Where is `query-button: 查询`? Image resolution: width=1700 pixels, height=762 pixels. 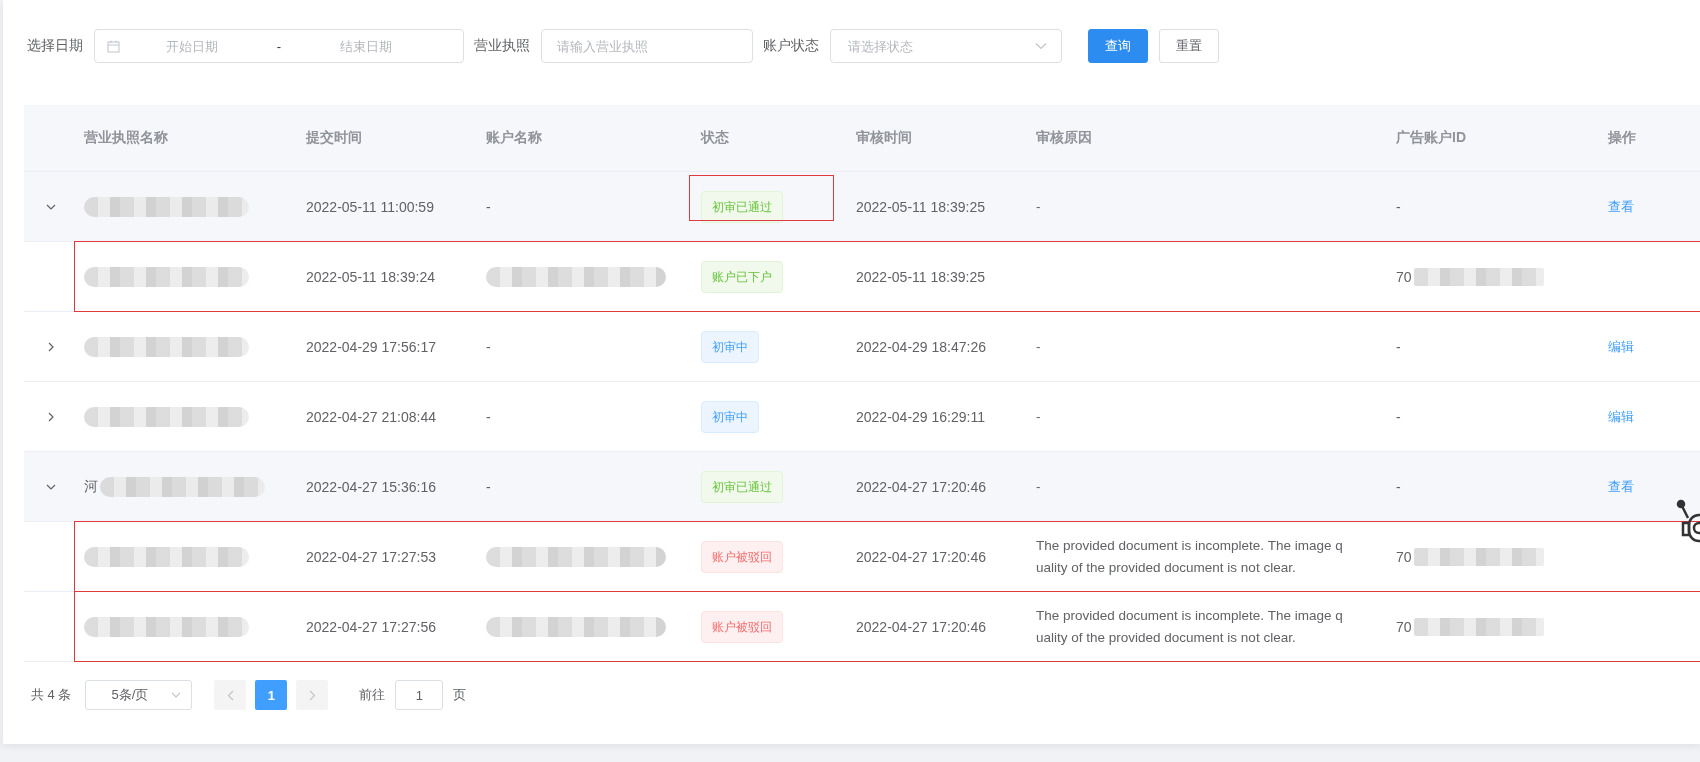 query-button: 查询 is located at coordinates (1118, 46).